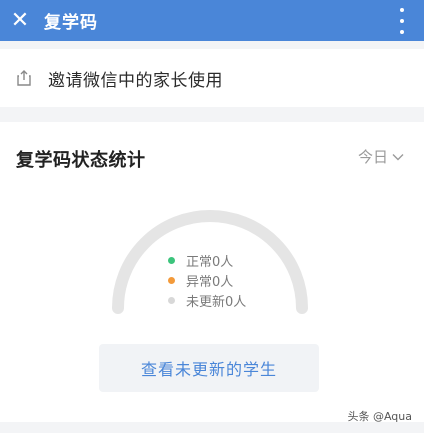 Image resolution: width=424 pixels, height=433 pixels. I want to click on chevron-down-icon, so click(398, 156).